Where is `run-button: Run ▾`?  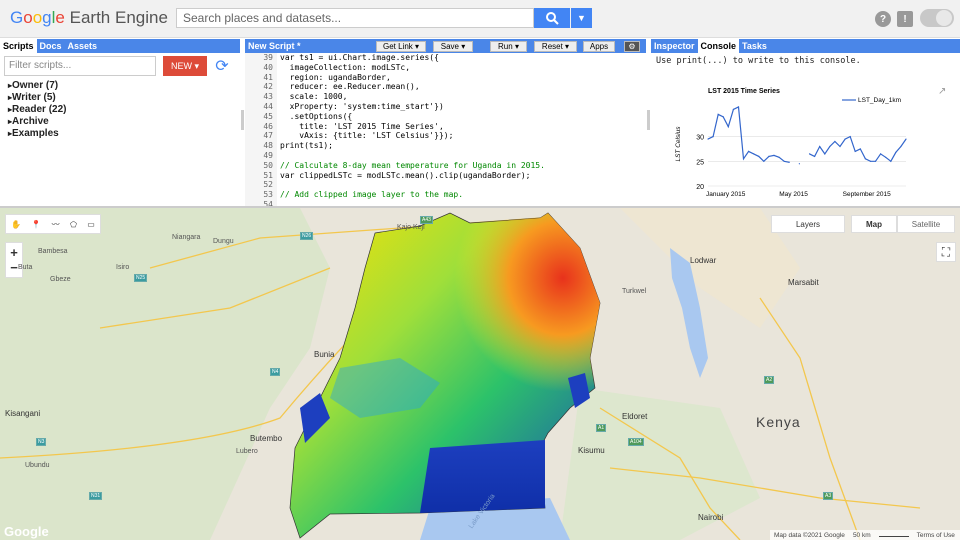 run-button: Run ▾ is located at coordinates (508, 46).